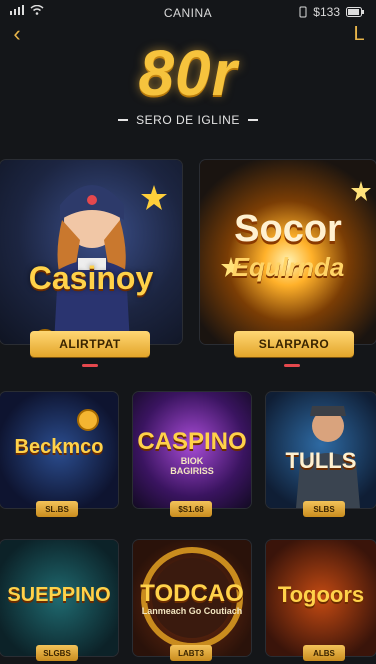  Describe the element at coordinates (91, 278) in the screenshot. I see `featured-title: Casinoy` at that location.